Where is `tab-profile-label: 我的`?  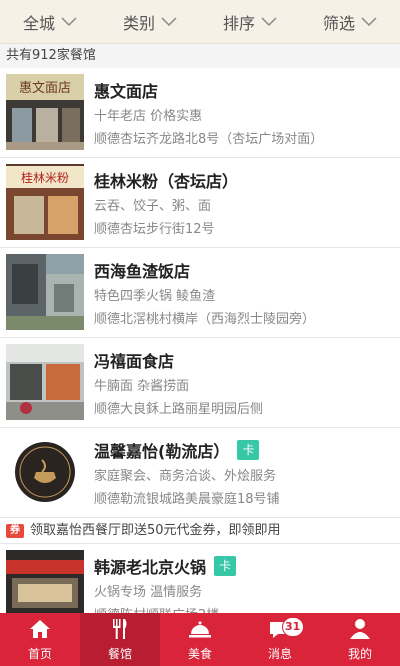 tab-profile-label: 我的 is located at coordinates (359, 654).